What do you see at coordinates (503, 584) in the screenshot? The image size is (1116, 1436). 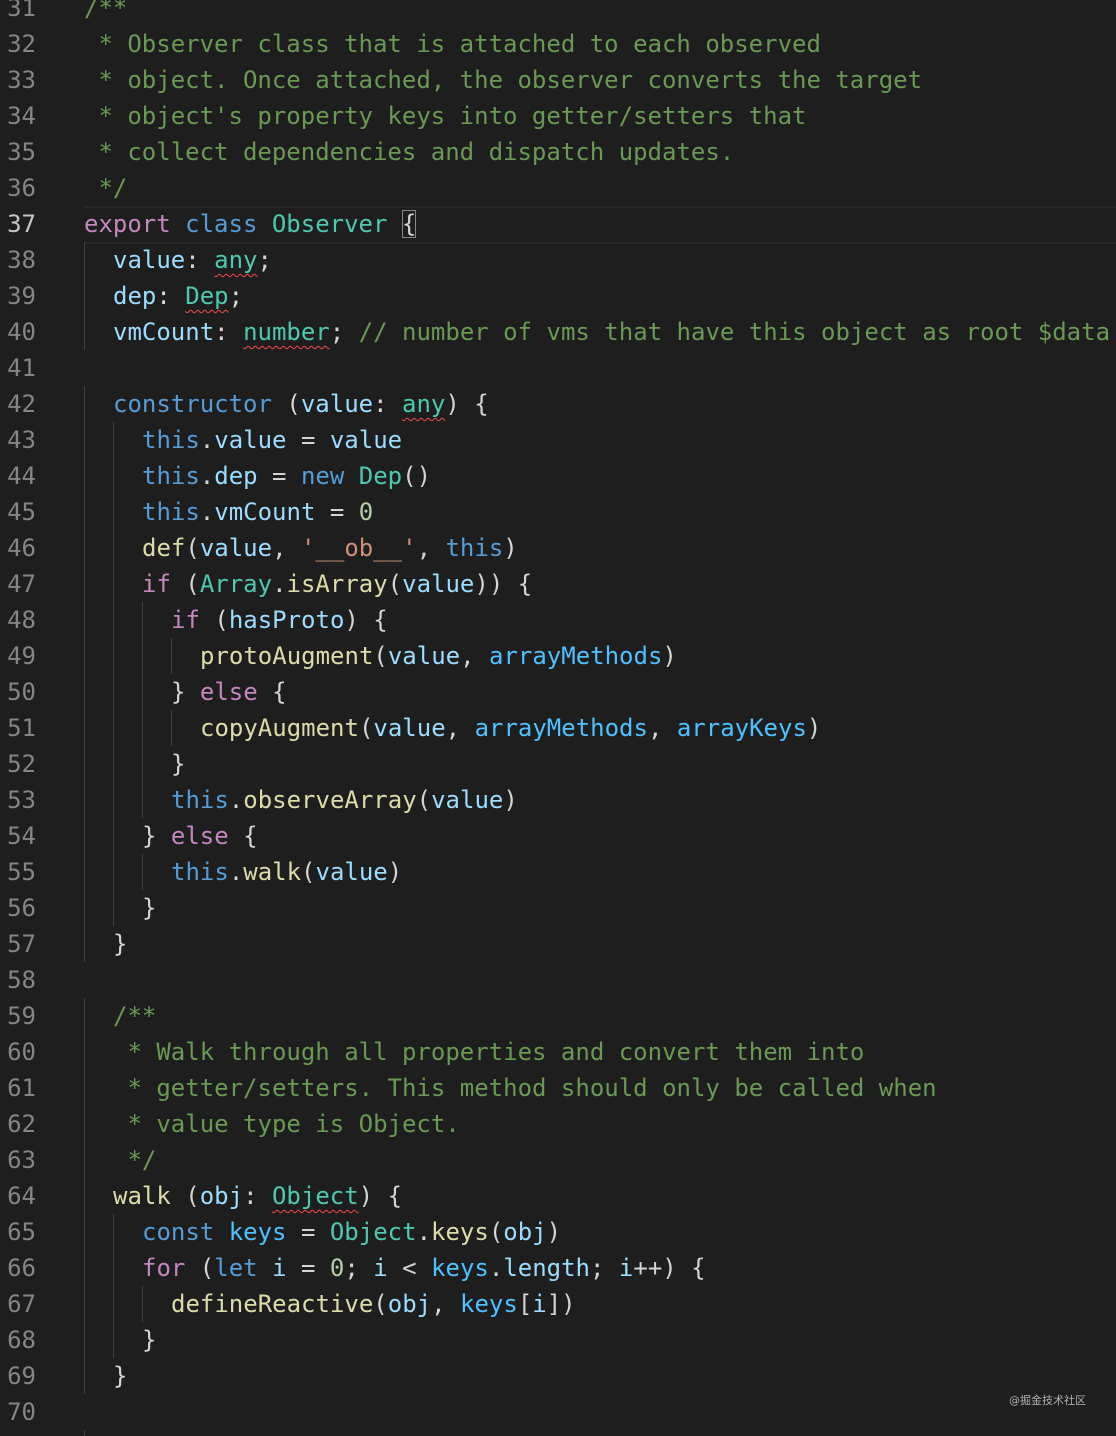 I see `code-token: )) {` at bounding box center [503, 584].